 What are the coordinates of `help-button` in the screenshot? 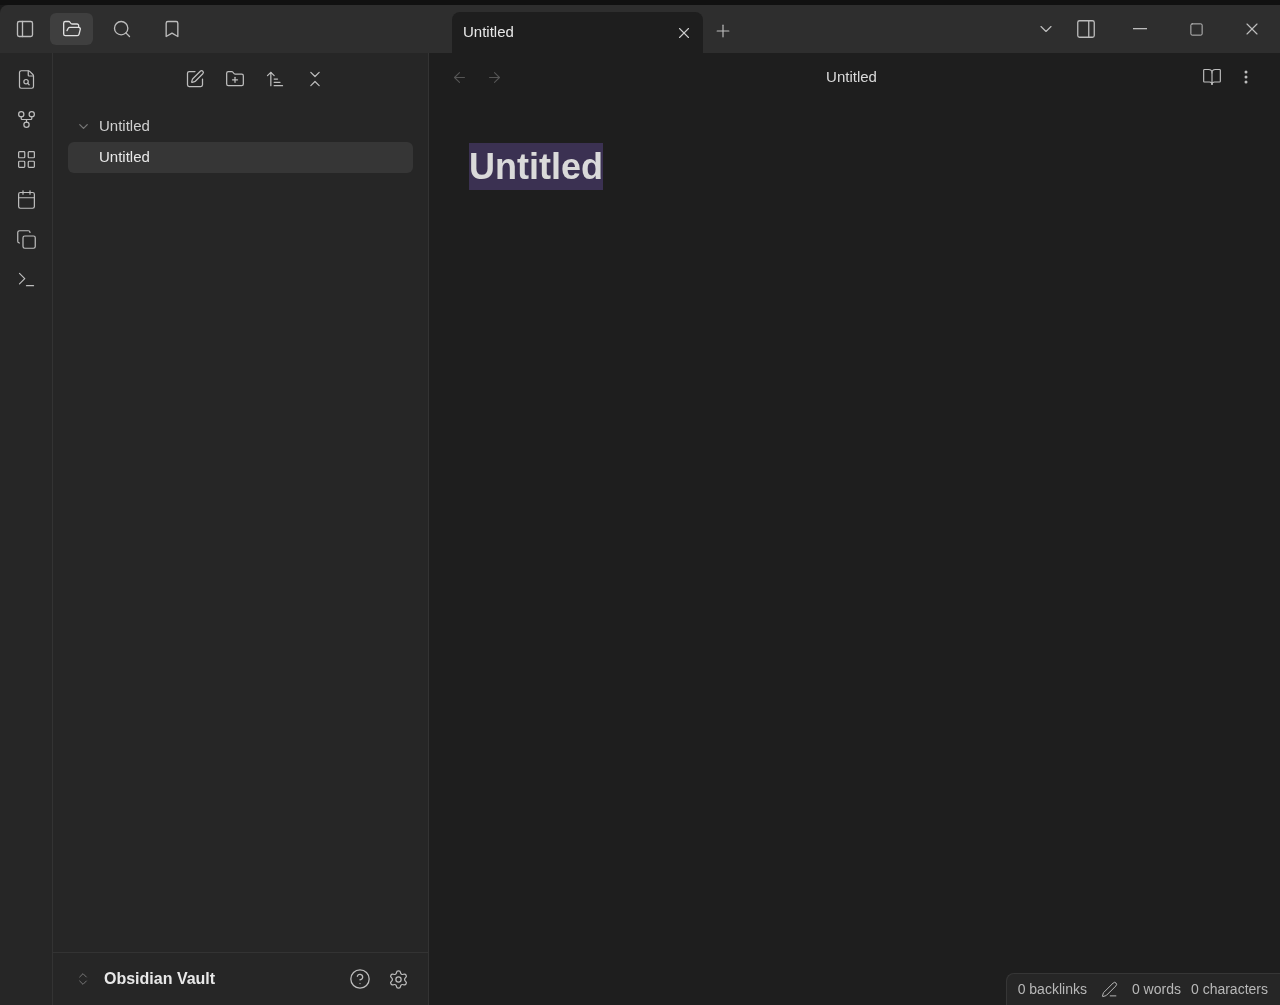 It's located at (360, 979).